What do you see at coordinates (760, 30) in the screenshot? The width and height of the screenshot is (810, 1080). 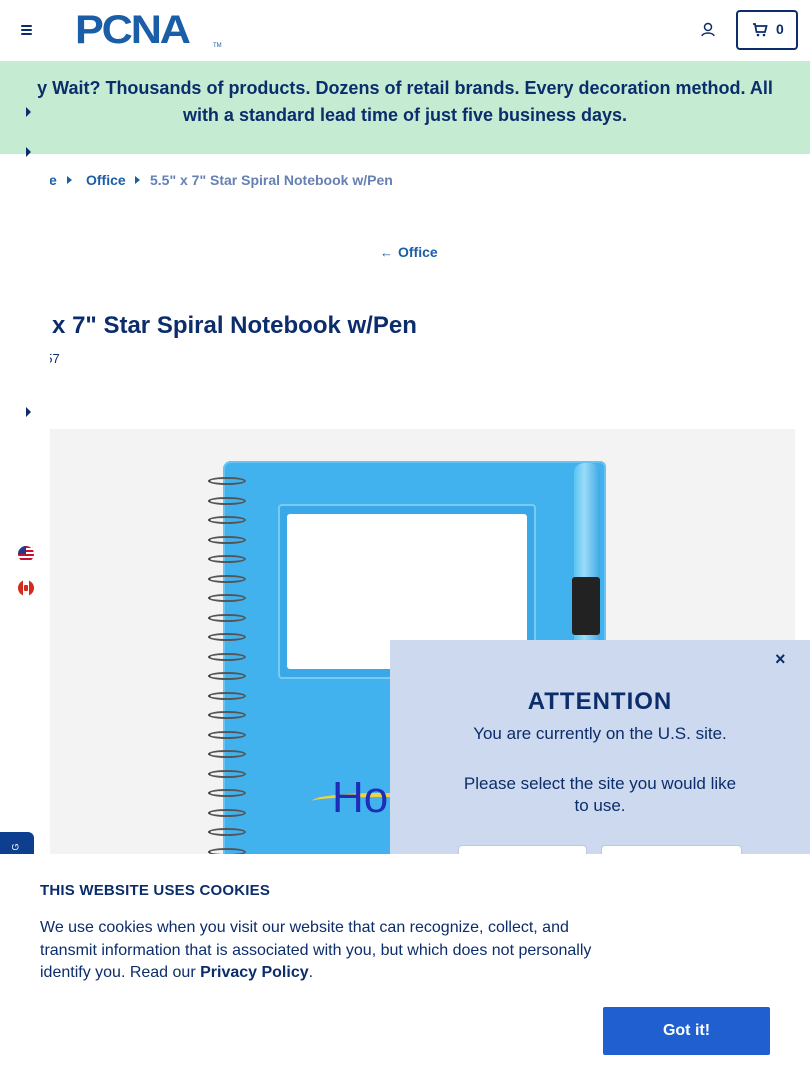 I see `cart-icon` at bounding box center [760, 30].